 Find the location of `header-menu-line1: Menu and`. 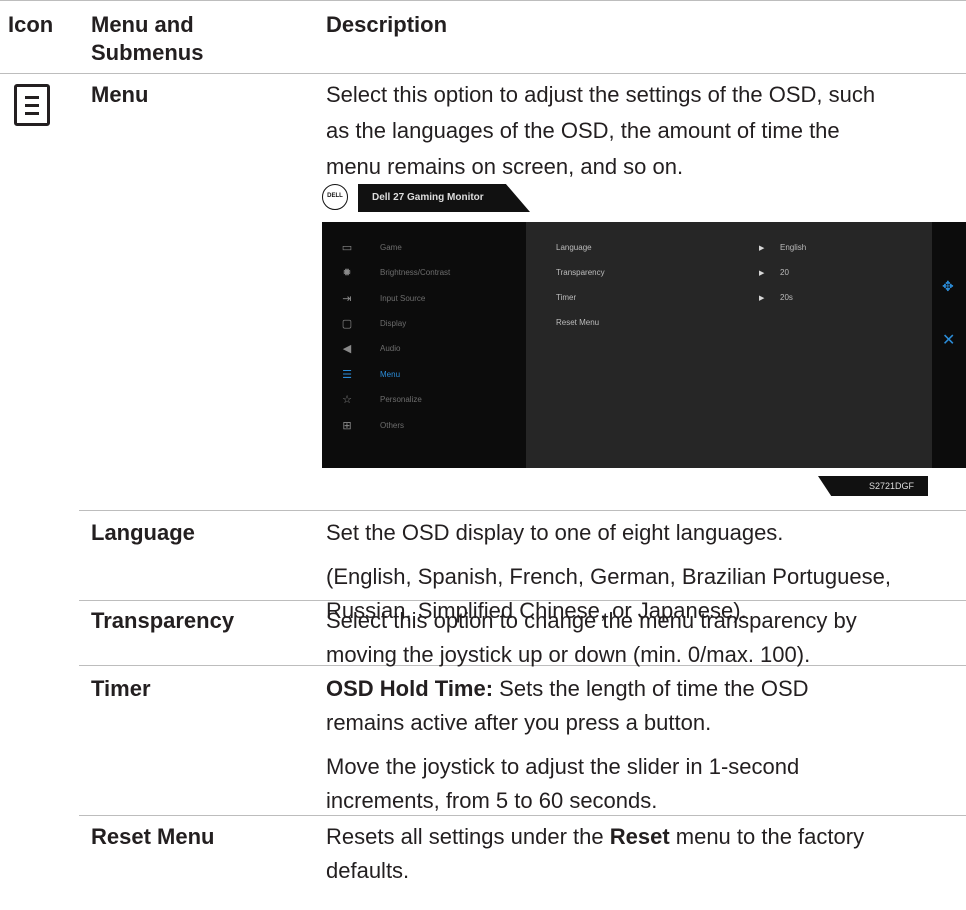

header-menu-line1: Menu and is located at coordinates (142, 24).